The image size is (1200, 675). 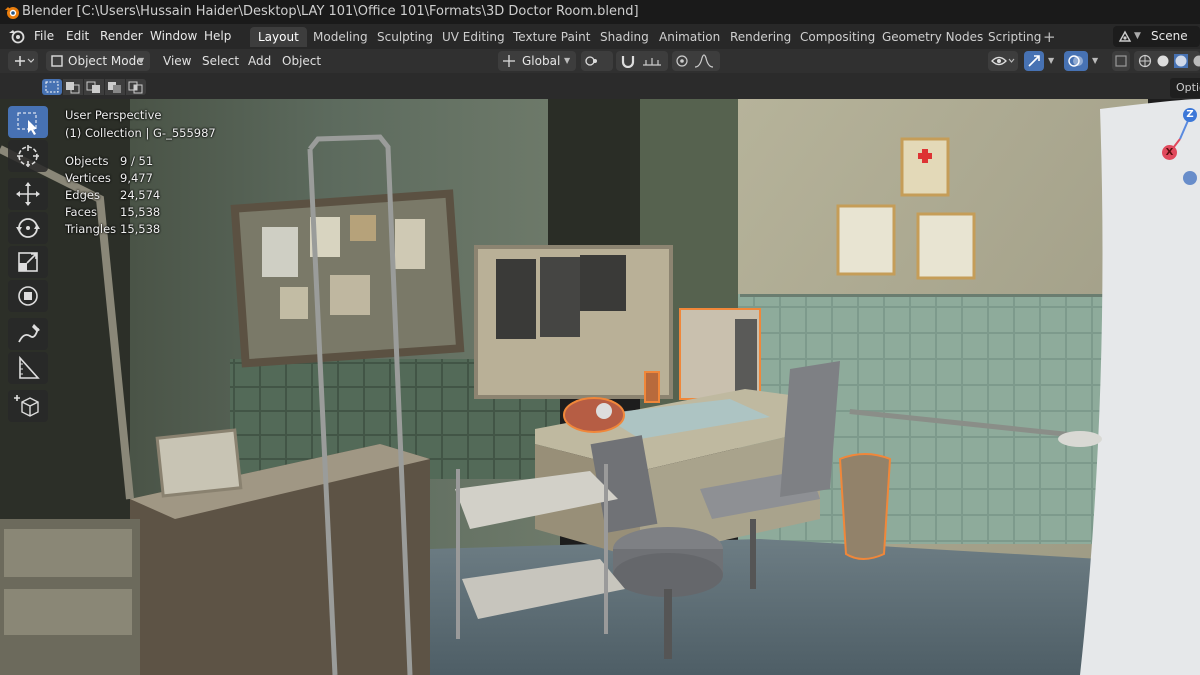 I want to click on menu-add: Add, so click(x=259, y=61).